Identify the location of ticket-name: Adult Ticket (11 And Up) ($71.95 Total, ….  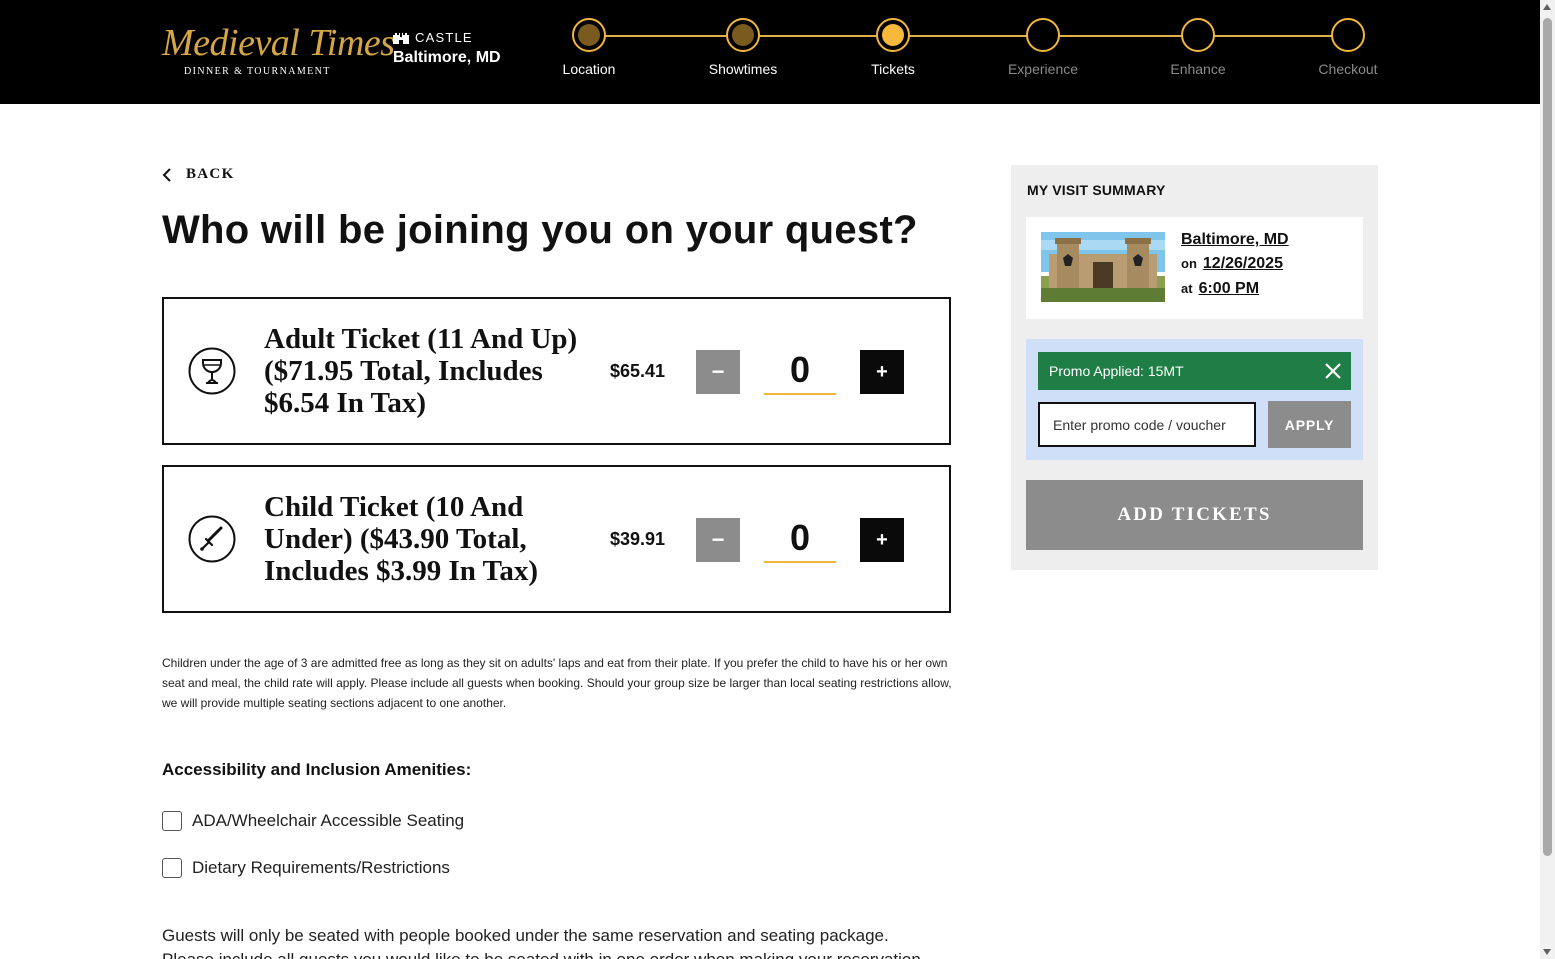
(421, 371).